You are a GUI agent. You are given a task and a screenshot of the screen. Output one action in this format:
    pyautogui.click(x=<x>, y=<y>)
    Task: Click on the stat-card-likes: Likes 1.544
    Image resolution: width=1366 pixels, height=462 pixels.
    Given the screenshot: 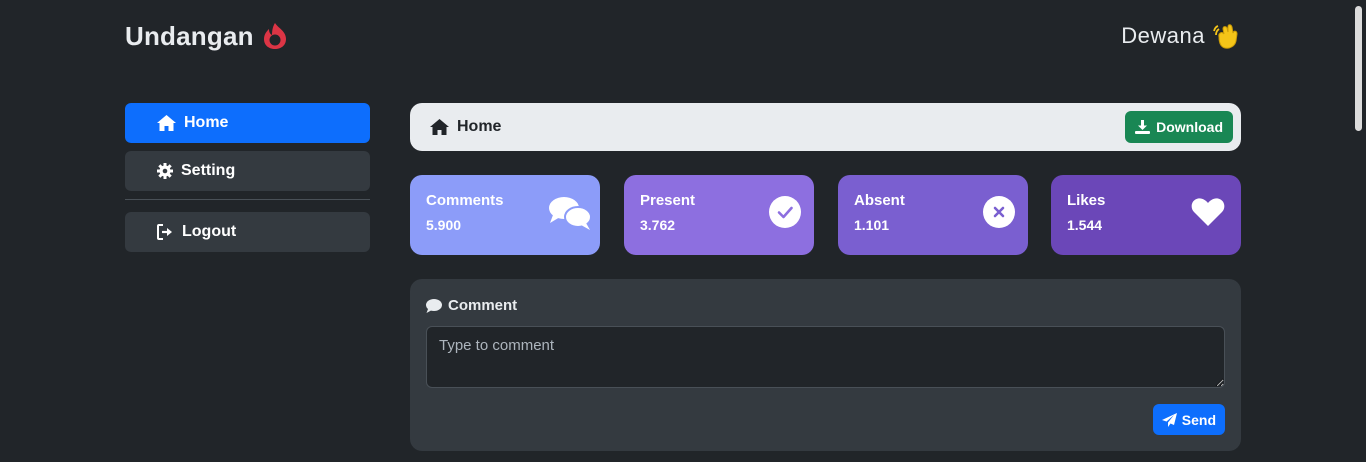 What is the action you would take?
    pyautogui.click(x=1146, y=215)
    